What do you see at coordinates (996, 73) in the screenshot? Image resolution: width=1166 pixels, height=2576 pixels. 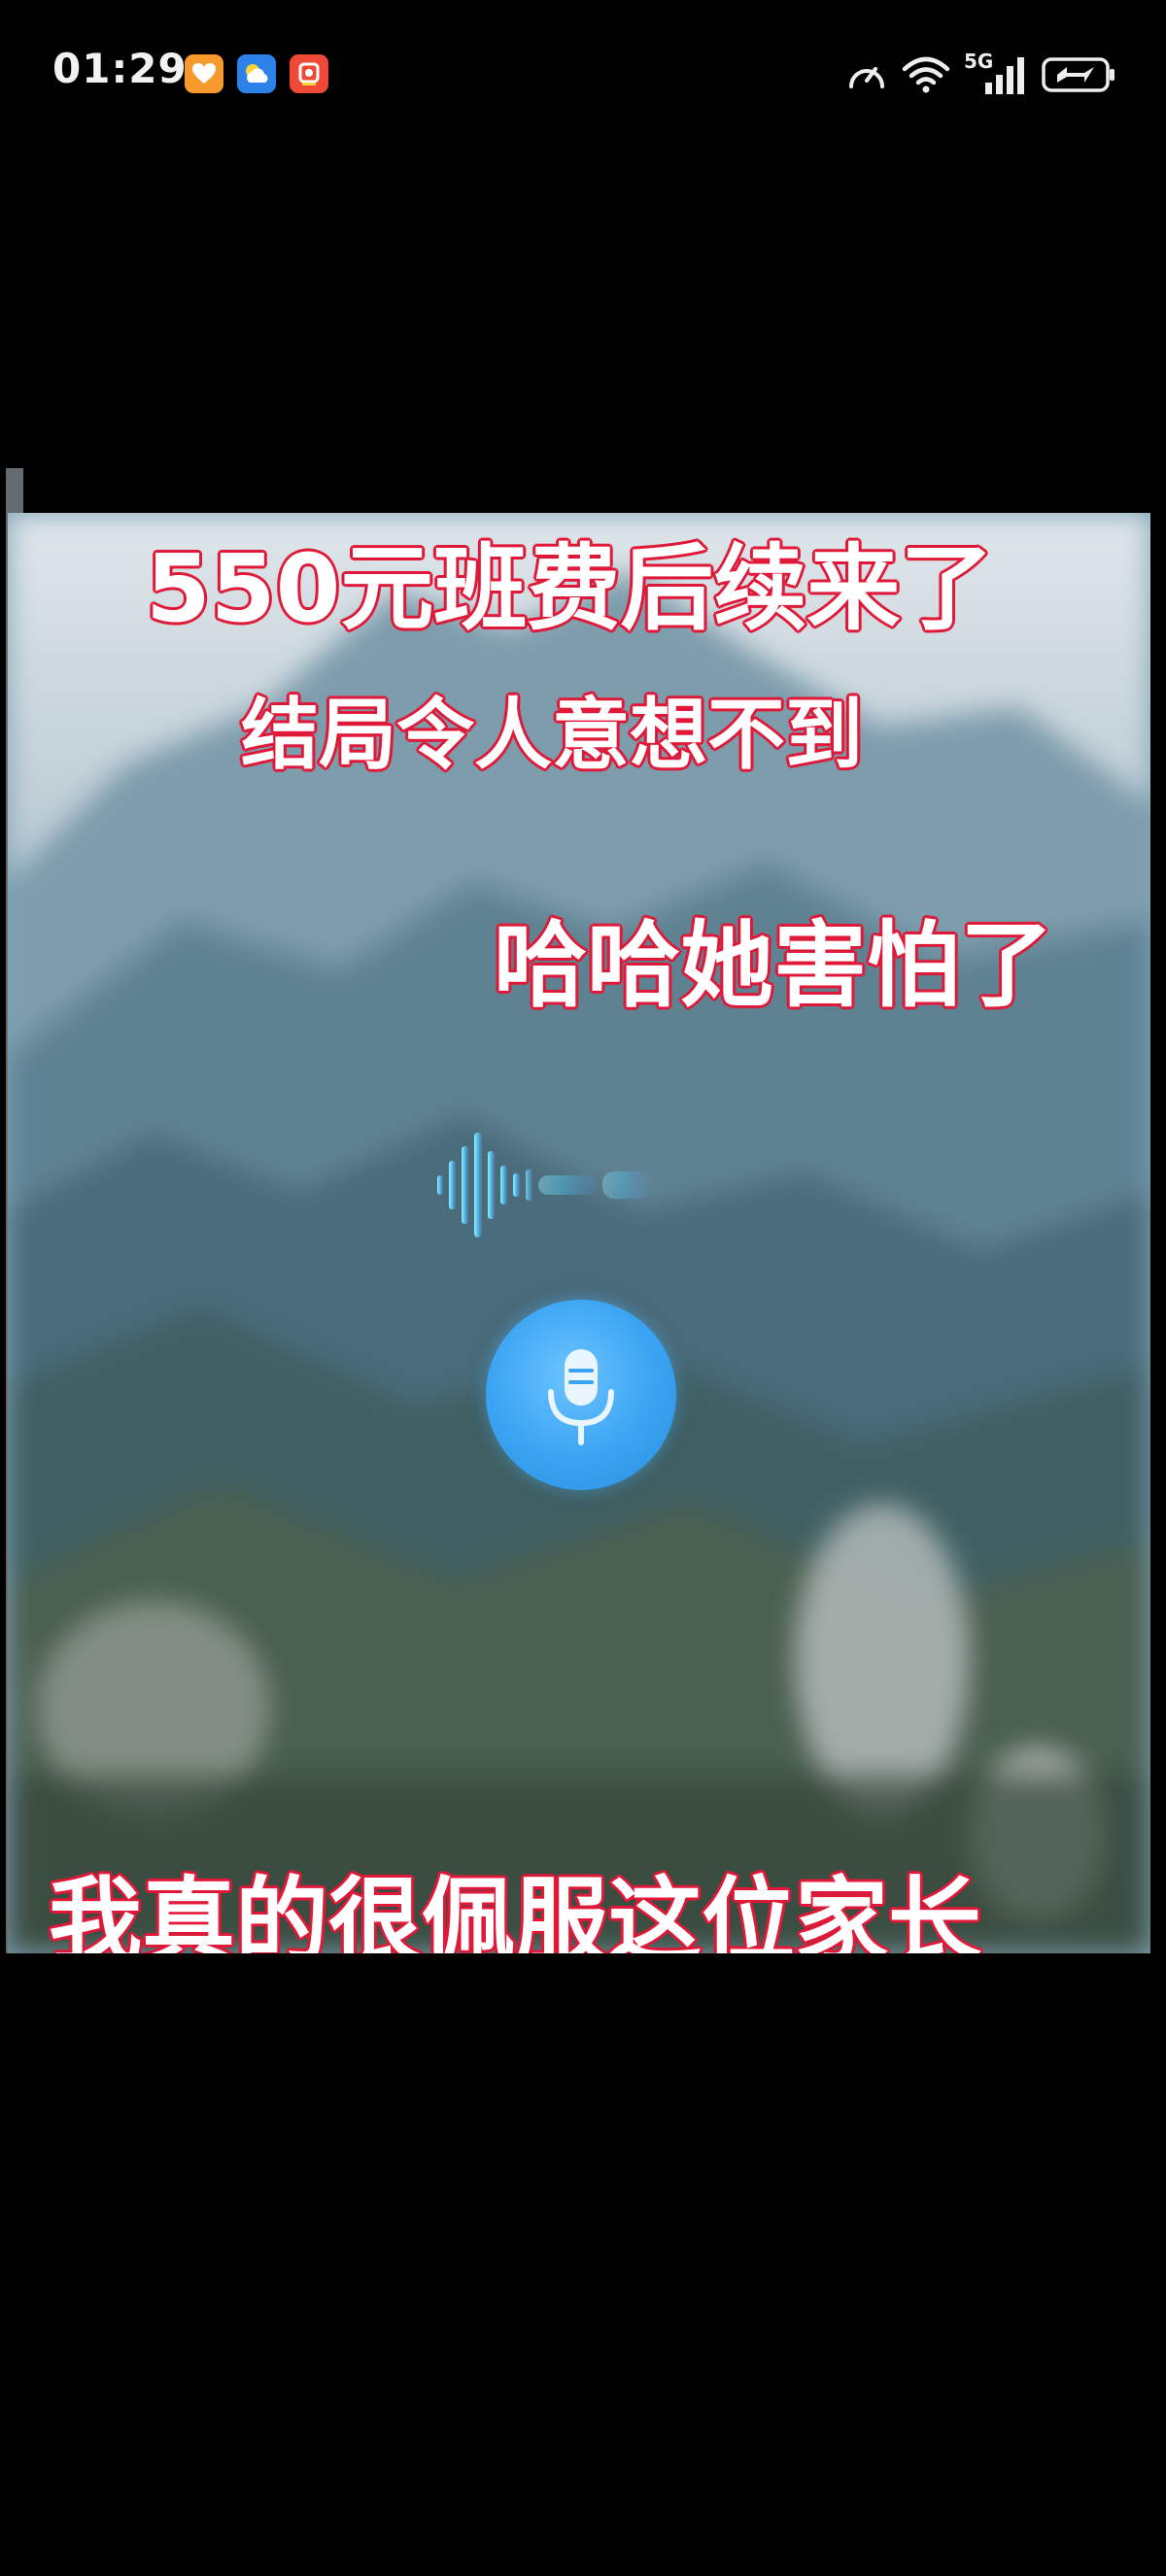 I see `signal-5g-icon: 5G` at bounding box center [996, 73].